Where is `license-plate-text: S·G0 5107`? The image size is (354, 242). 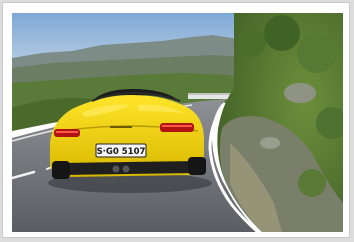 license-plate-text: S·G0 5107 is located at coordinates (121, 152).